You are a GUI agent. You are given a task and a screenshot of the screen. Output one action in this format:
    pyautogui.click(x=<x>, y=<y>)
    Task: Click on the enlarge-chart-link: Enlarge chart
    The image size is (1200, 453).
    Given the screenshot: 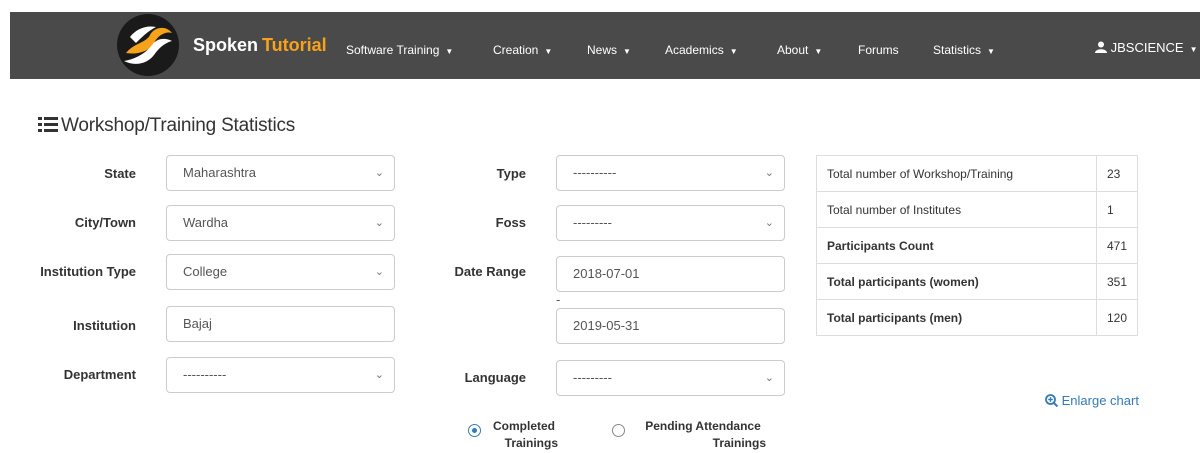 What is the action you would take?
    pyautogui.click(x=1092, y=400)
    